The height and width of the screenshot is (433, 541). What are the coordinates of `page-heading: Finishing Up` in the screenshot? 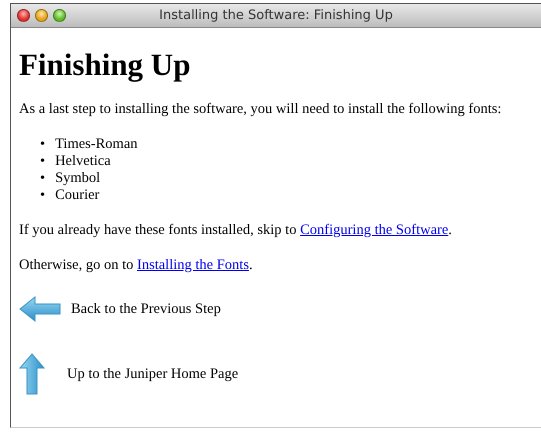 It's located at (105, 65).